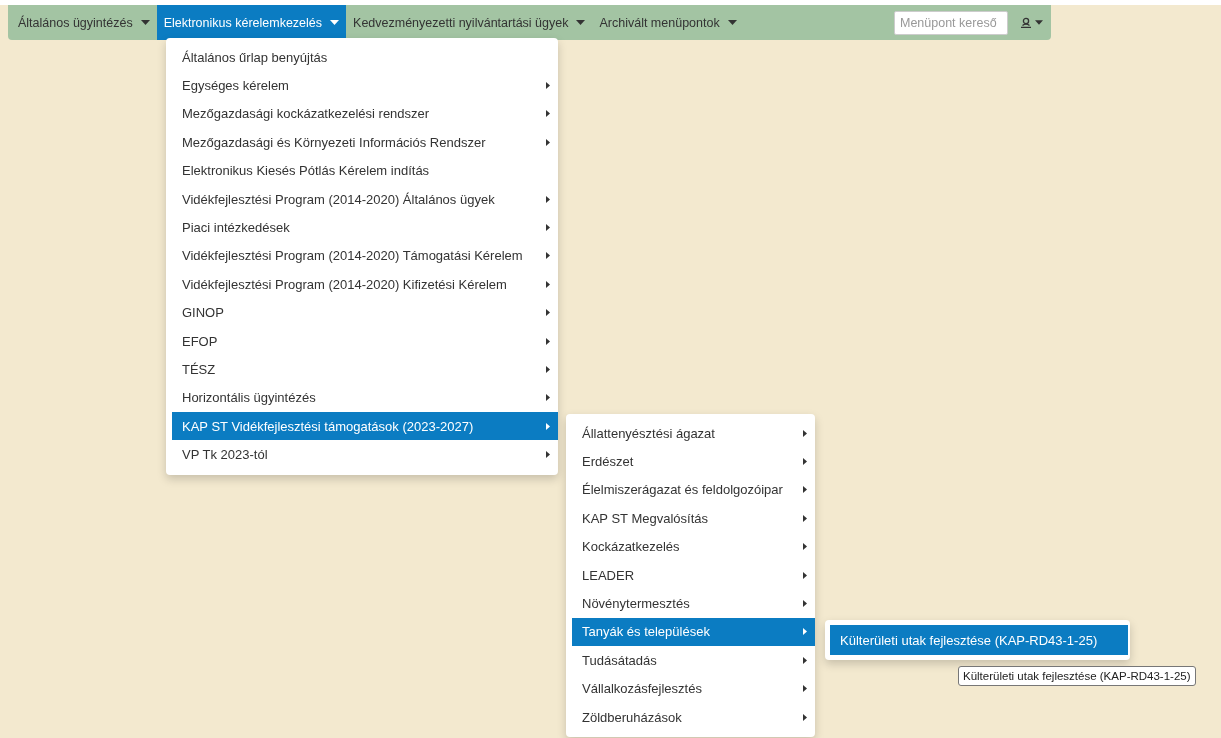 This screenshot has height=738, width=1221. Describe the element at coordinates (365, 454) in the screenshot. I see `menu-item: VP Tk 2023-tól` at that location.